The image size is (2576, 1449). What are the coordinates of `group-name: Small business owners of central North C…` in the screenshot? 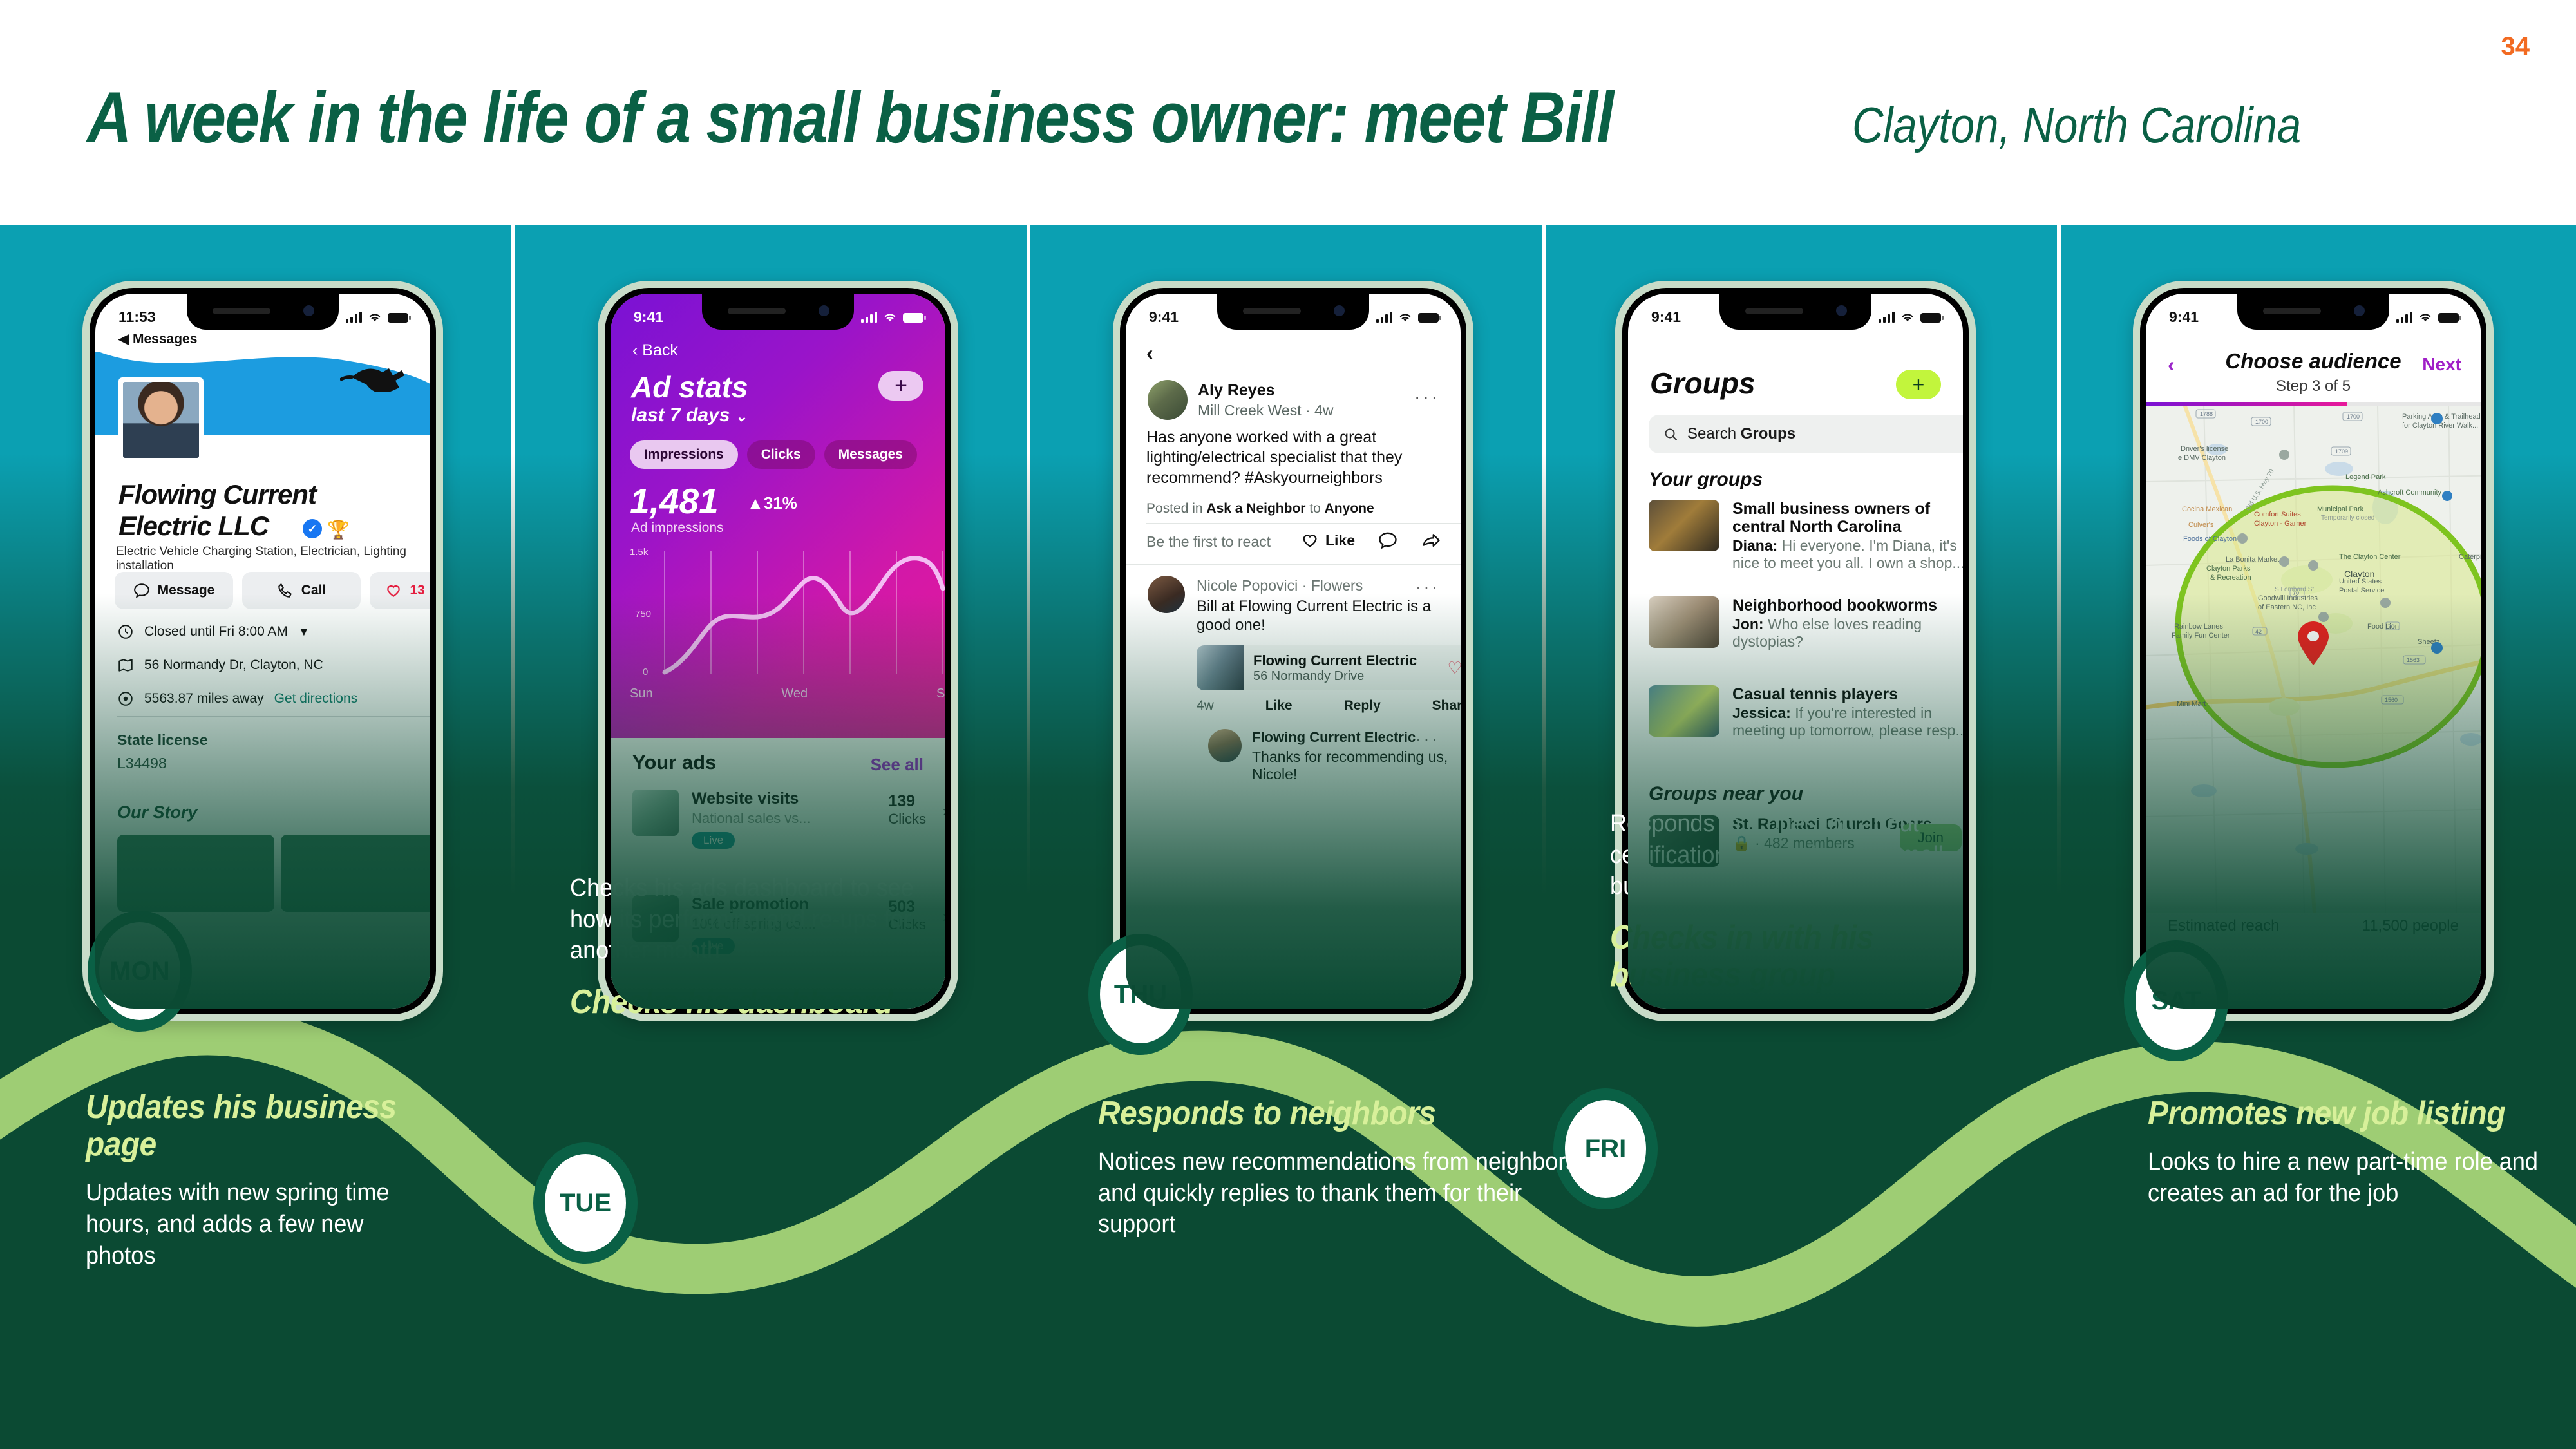 It's located at (1832, 518).